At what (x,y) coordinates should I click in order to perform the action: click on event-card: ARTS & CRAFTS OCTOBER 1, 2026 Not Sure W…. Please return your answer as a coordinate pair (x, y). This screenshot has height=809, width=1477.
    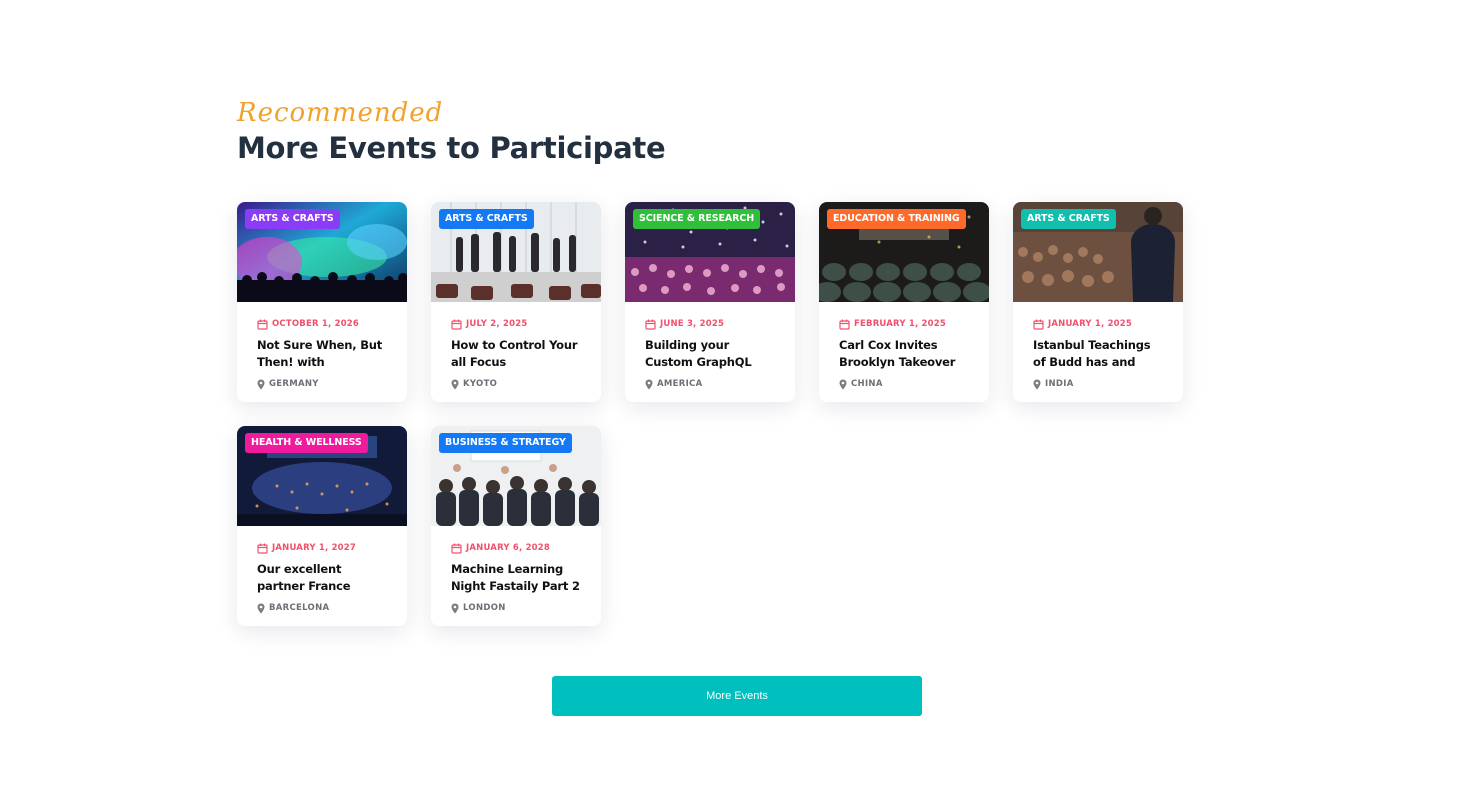
    Looking at the image, I should click on (322, 302).